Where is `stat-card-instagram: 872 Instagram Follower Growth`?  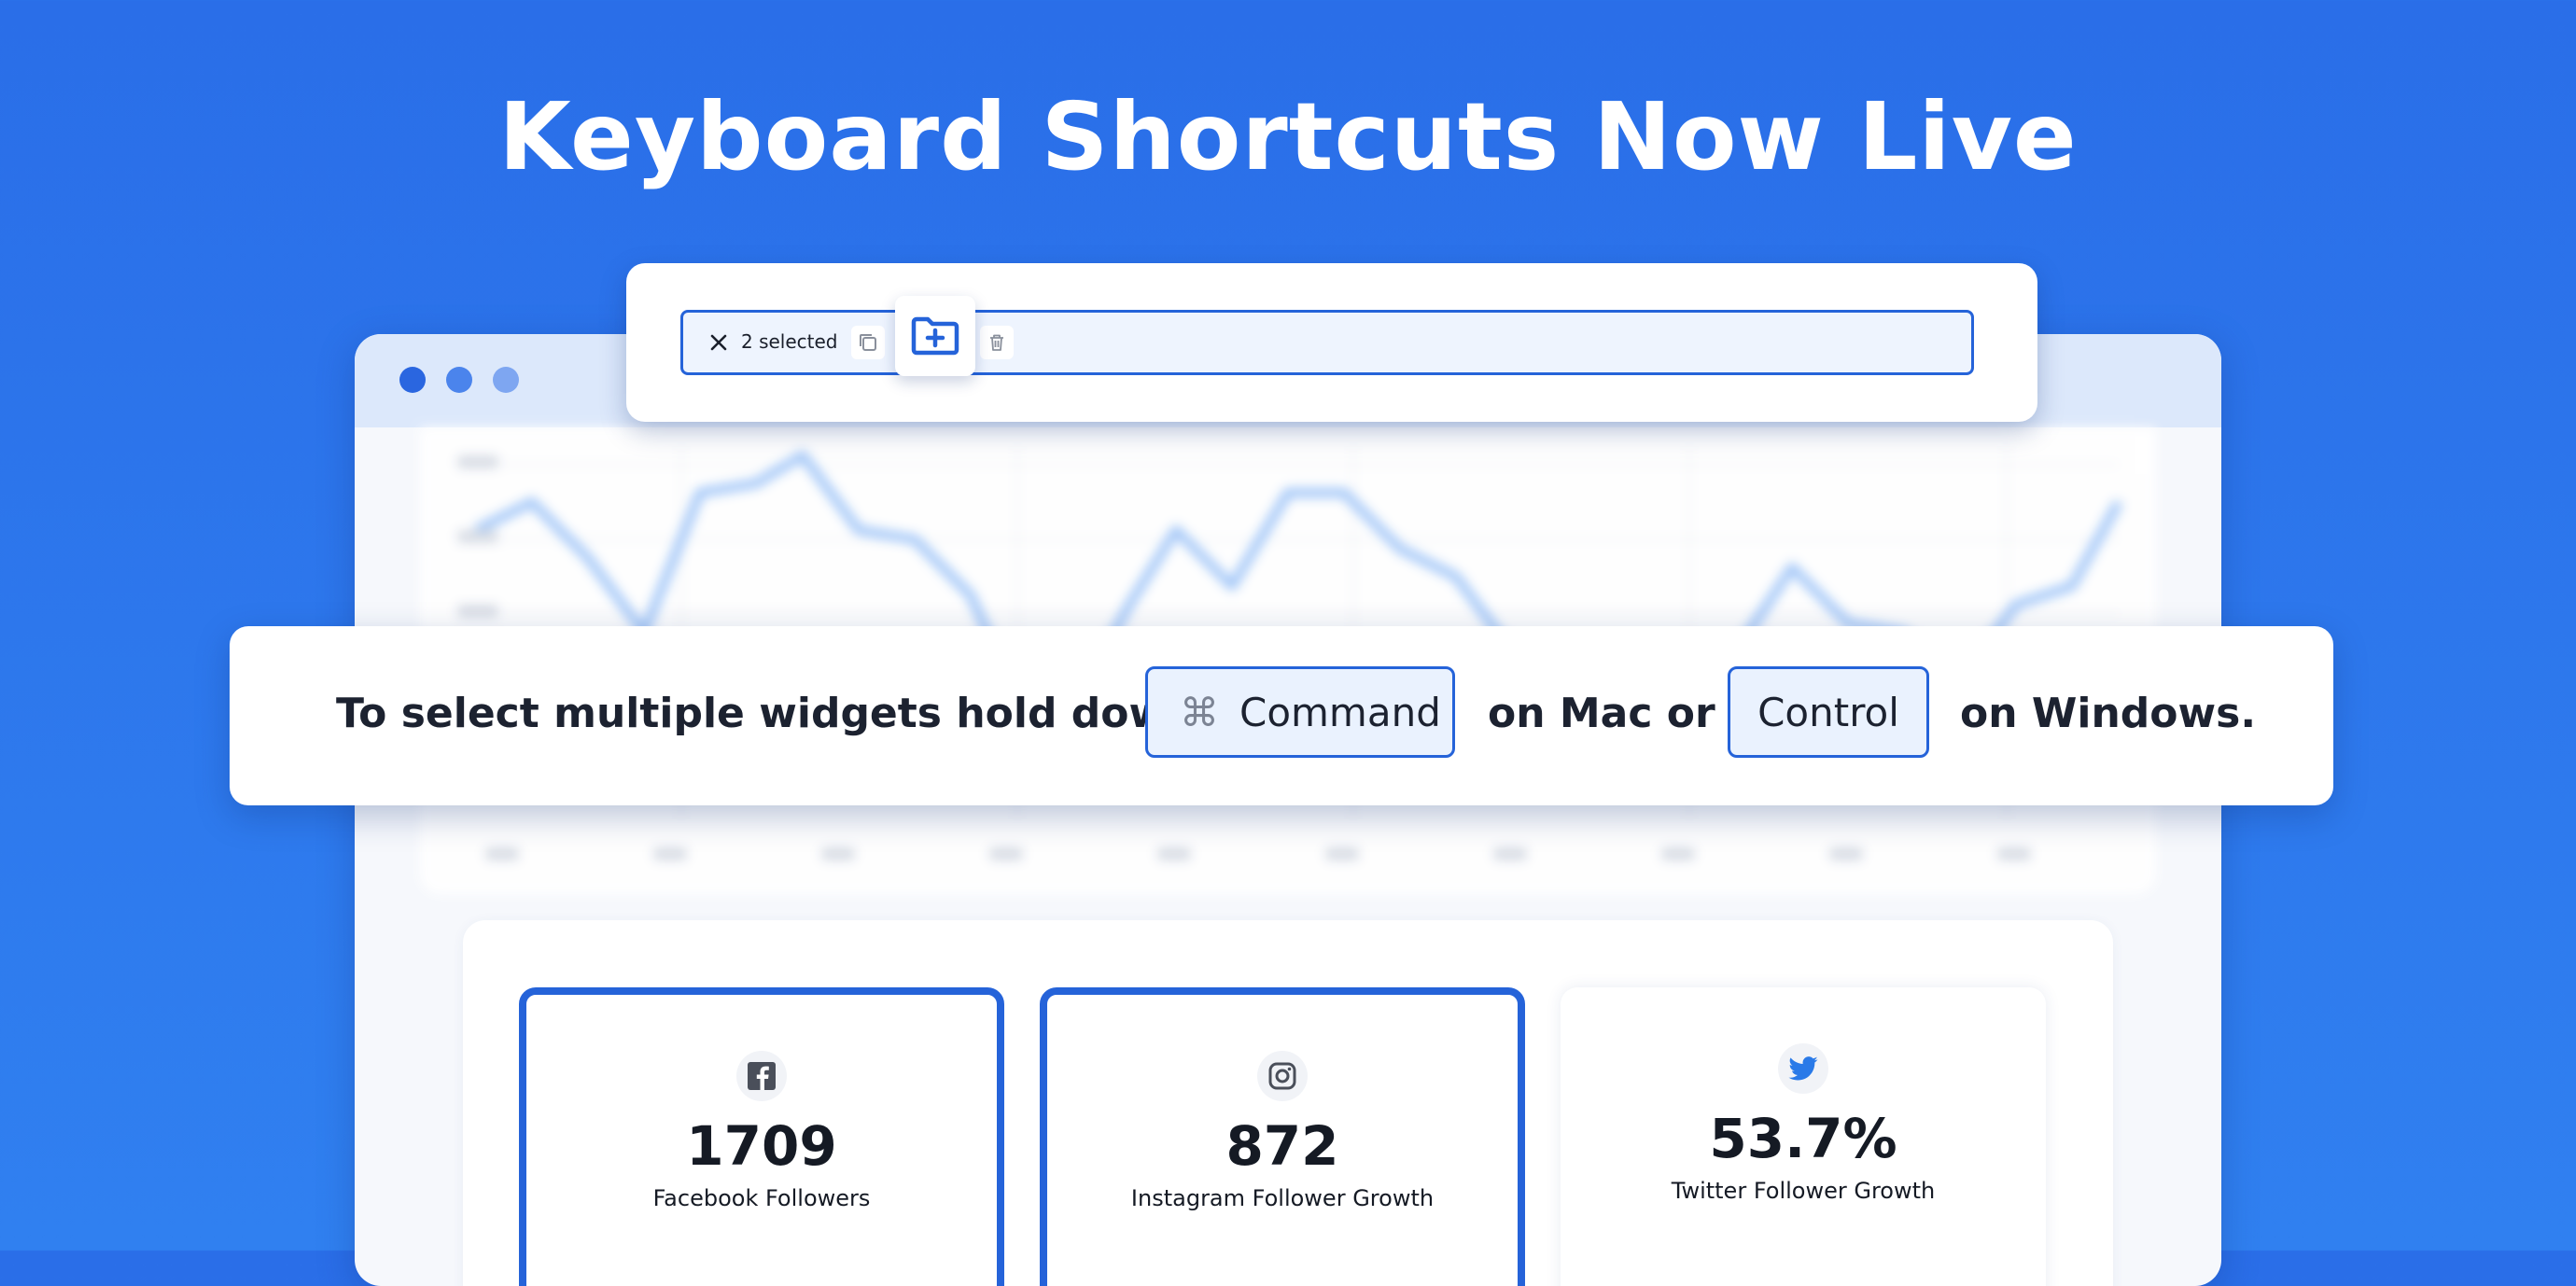 stat-card-instagram: 872 Instagram Follower Growth is located at coordinates (1282, 1136).